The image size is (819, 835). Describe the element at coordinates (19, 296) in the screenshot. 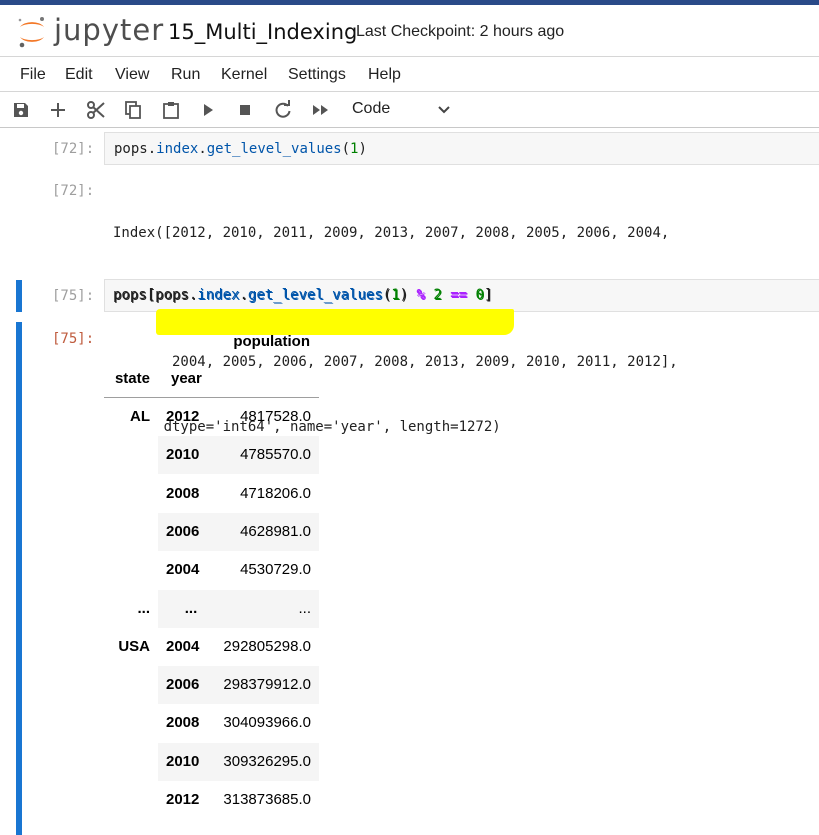

I see `active-cell-input-bar` at that location.